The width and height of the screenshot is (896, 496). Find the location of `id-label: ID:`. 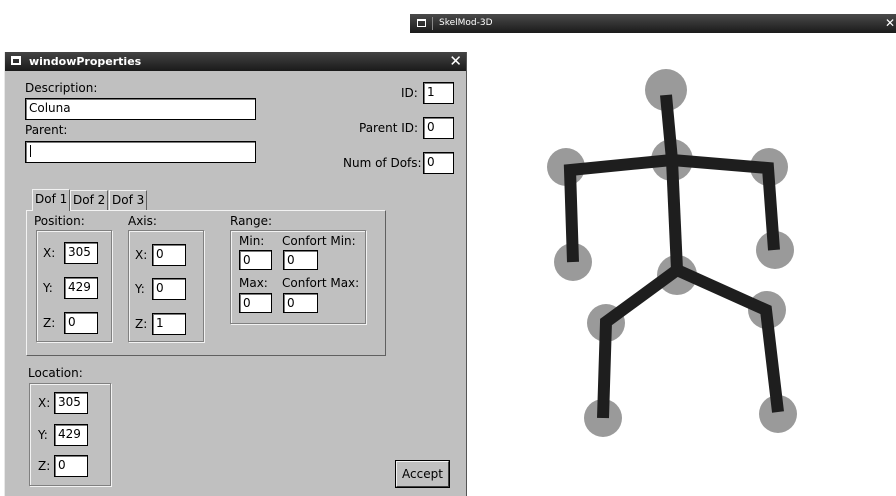

id-label: ID: is located at coordinates (409, 93).